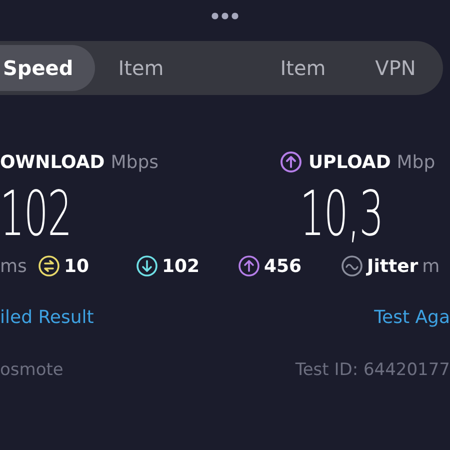 The width and height of the screenshot is (450, 450). What do you see at coordinates (349, 162) in the screenshot?
I see `result-label: UPLOAD` at bounding box center [349, 162].